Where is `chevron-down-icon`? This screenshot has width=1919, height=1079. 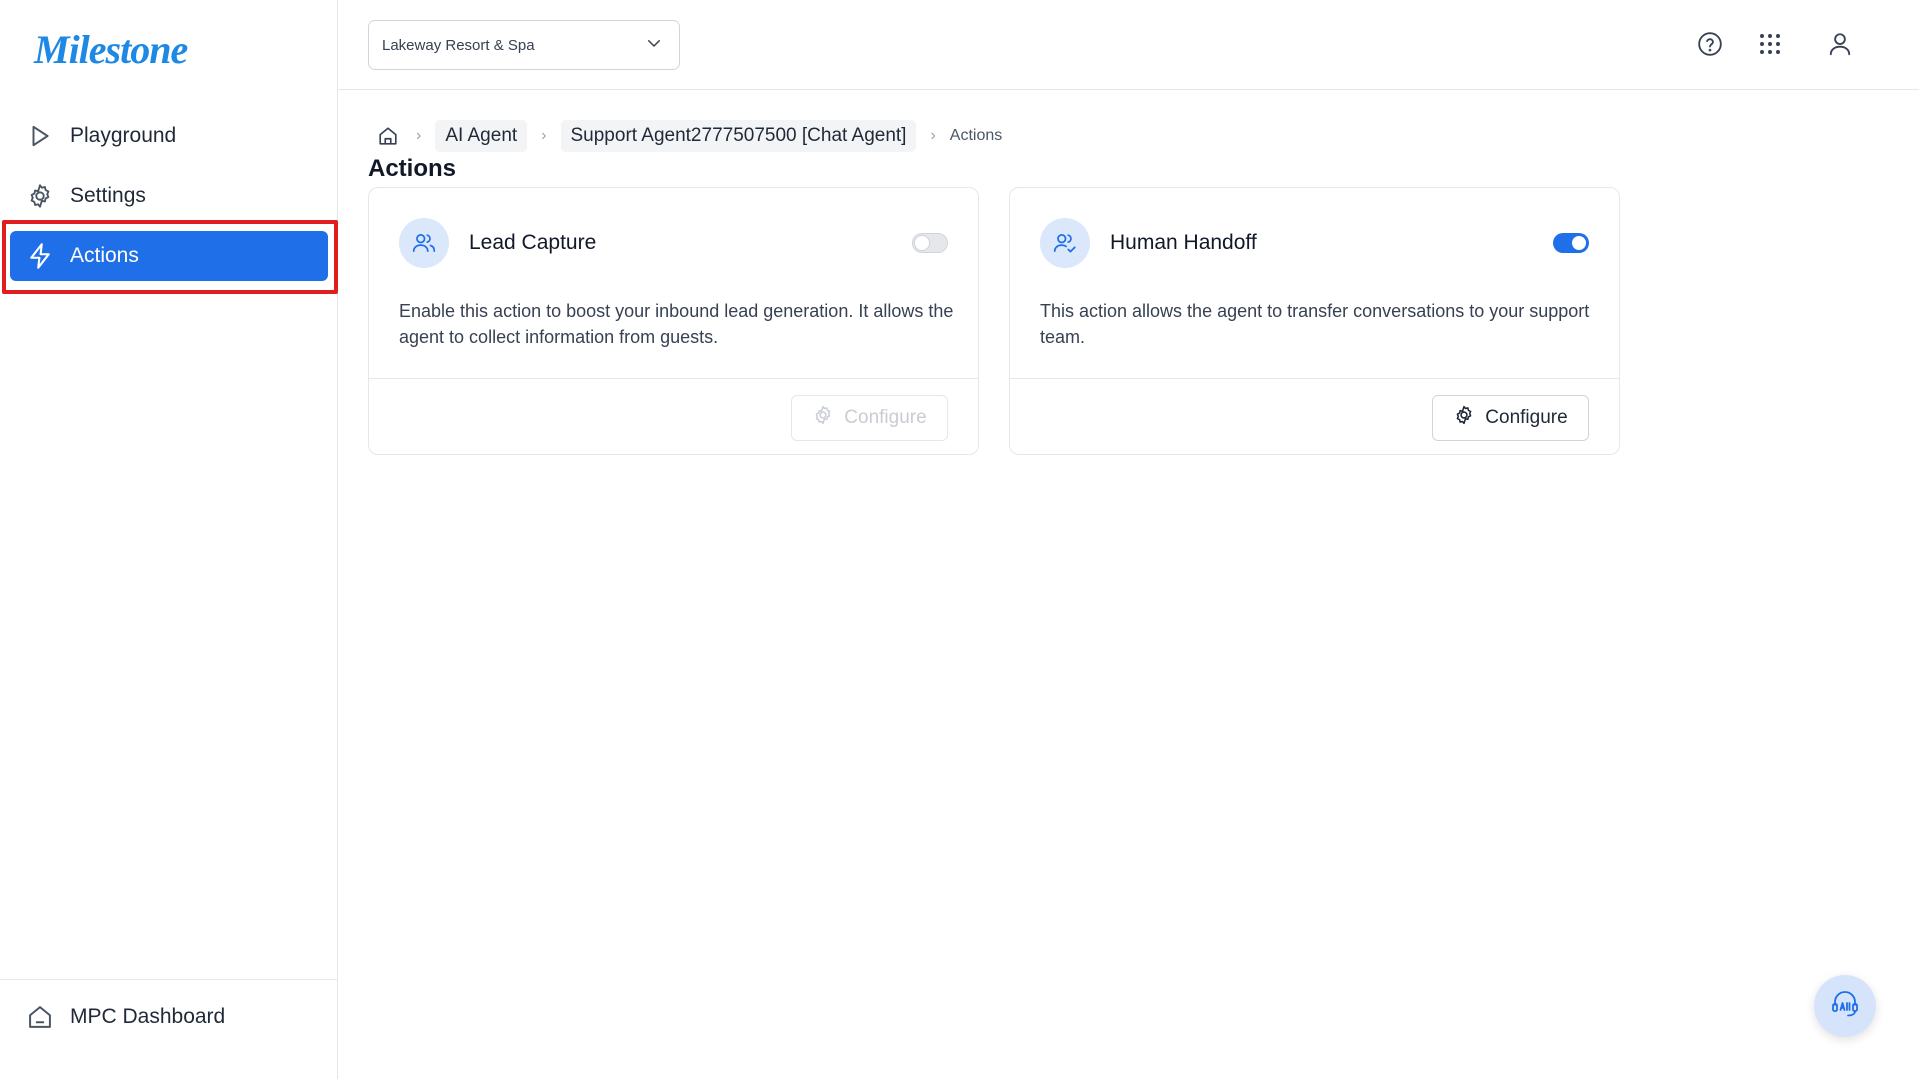
chevron-down-icon is located at coordinates (654, 45).